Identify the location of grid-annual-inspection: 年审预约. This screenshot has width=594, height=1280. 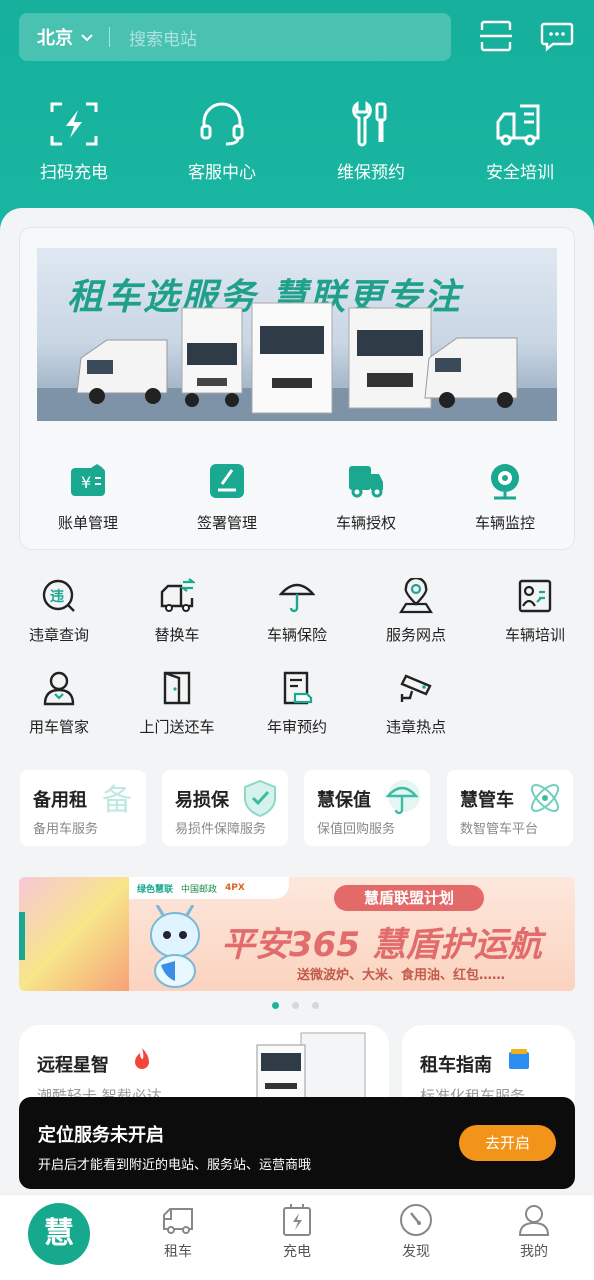
(297, 703).